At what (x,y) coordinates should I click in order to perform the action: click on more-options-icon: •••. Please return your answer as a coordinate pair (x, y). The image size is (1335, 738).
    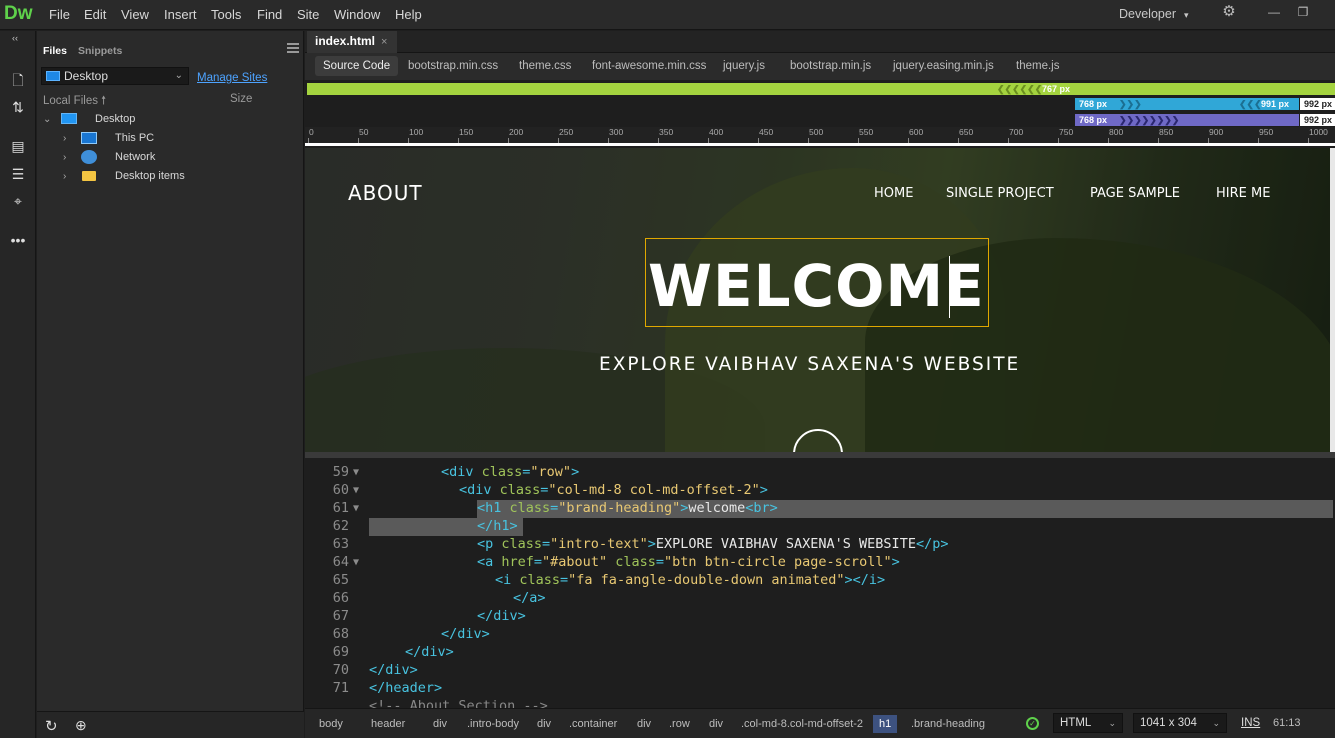
    Looking at the image, I should click on (18, 240).